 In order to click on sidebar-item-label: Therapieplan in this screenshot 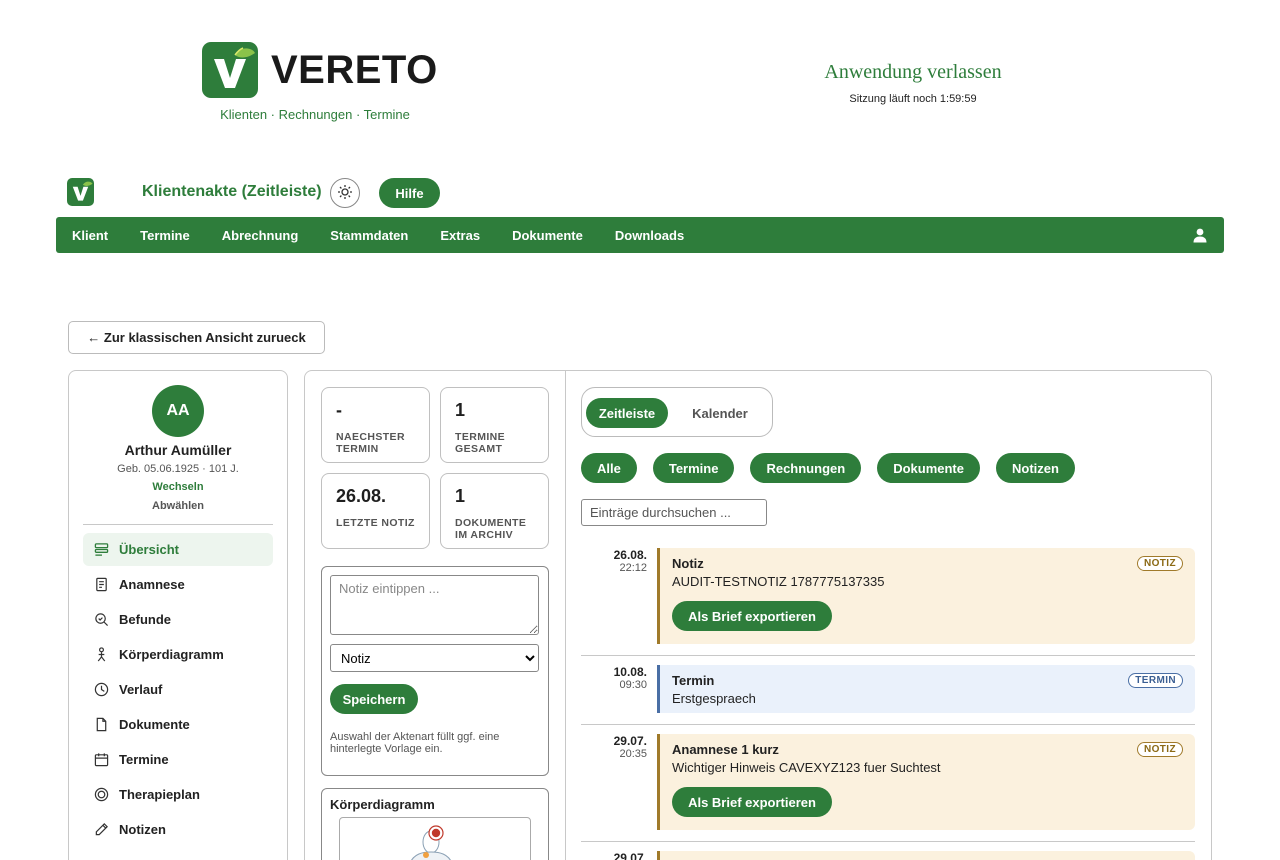, I will do `click(159, 794)`.